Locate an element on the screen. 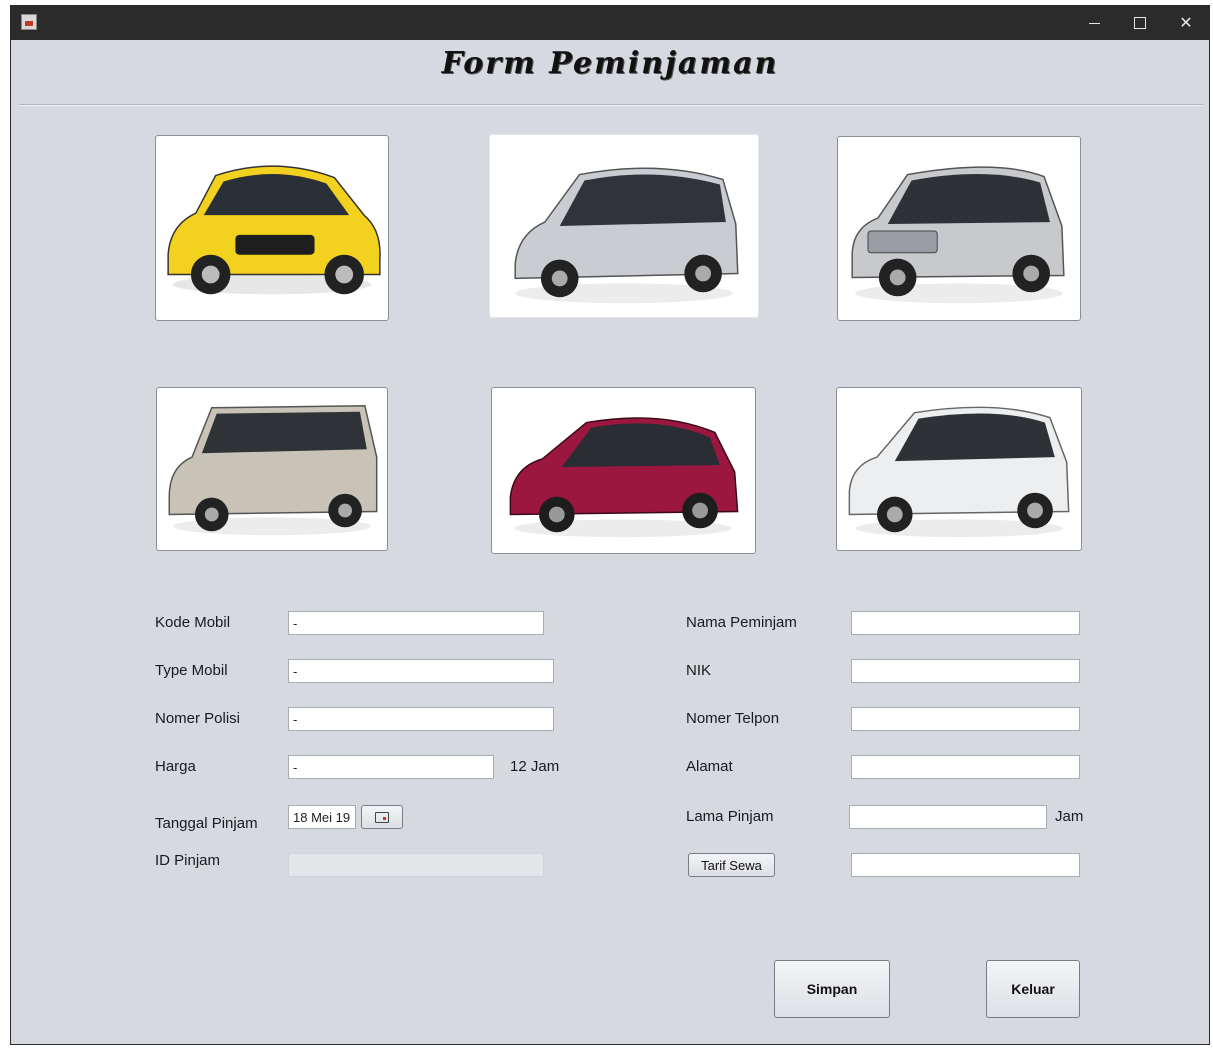  id-pinjam-label: ID Pinjam is located at coordinates (188, 860).